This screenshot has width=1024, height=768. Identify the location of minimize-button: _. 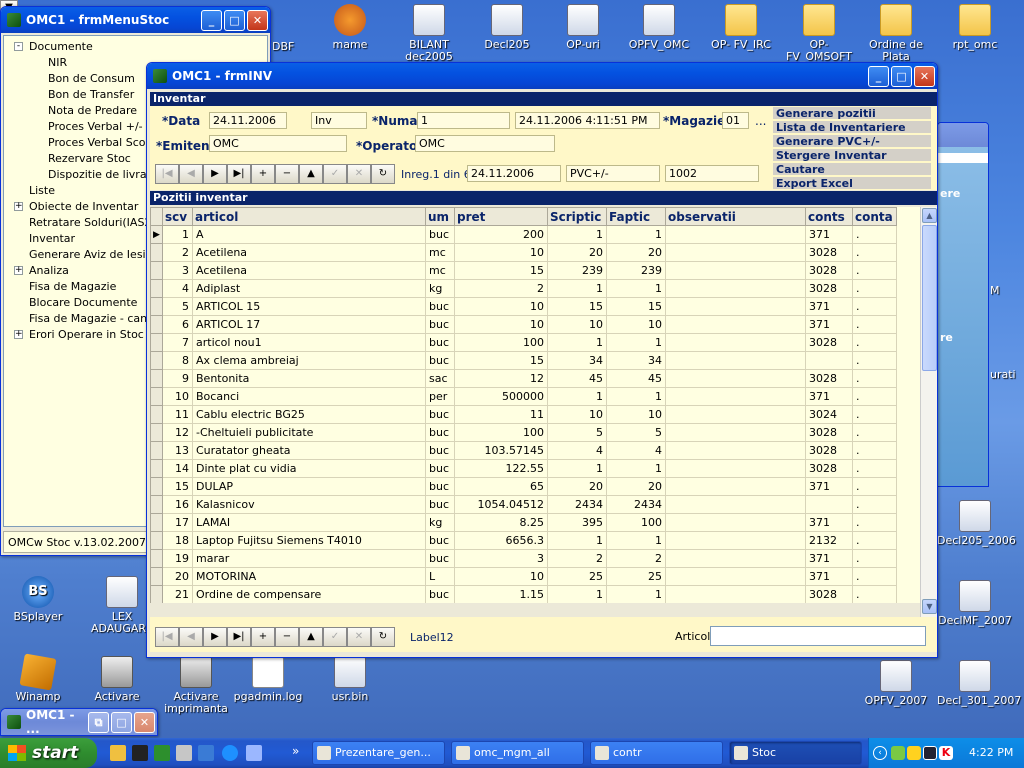
(211, 20).